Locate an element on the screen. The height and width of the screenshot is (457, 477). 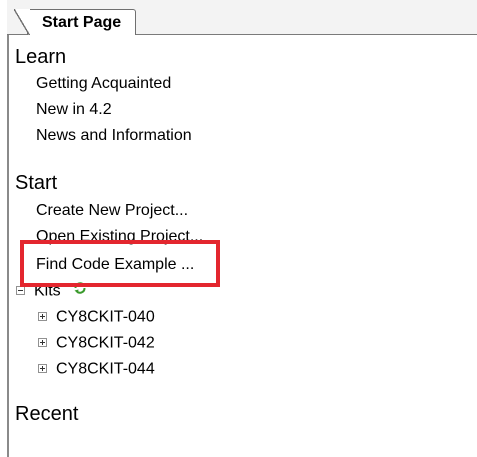
kit-item-cy8ckit-044: CY8CKIT-044 is located at coordinates (96, 369).